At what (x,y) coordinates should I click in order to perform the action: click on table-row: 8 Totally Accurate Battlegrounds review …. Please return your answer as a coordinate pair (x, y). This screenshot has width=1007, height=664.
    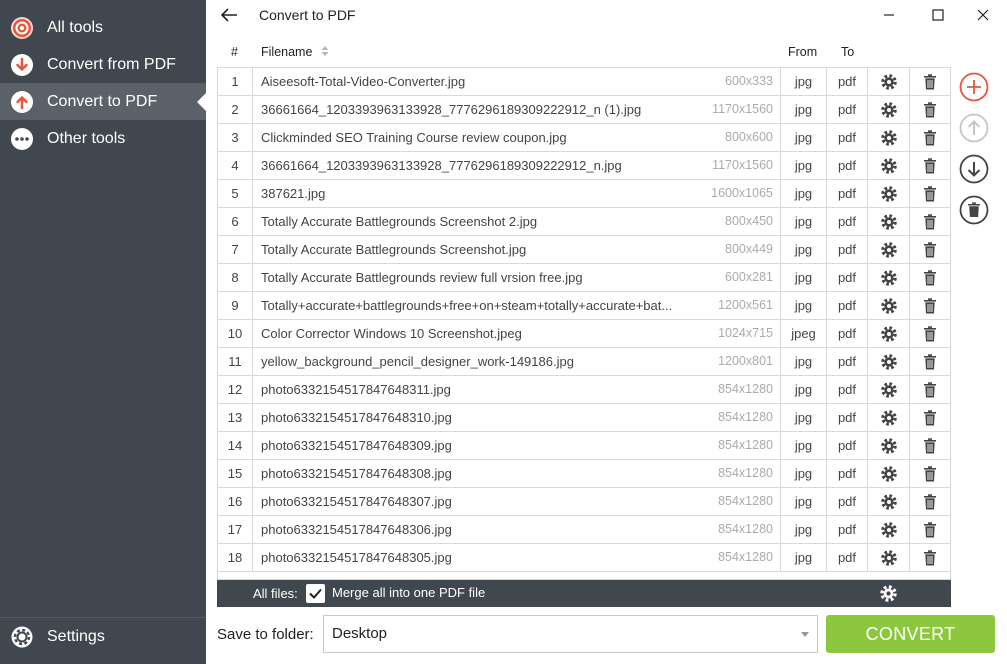
    Looking at the image, I should click on (584, 278).